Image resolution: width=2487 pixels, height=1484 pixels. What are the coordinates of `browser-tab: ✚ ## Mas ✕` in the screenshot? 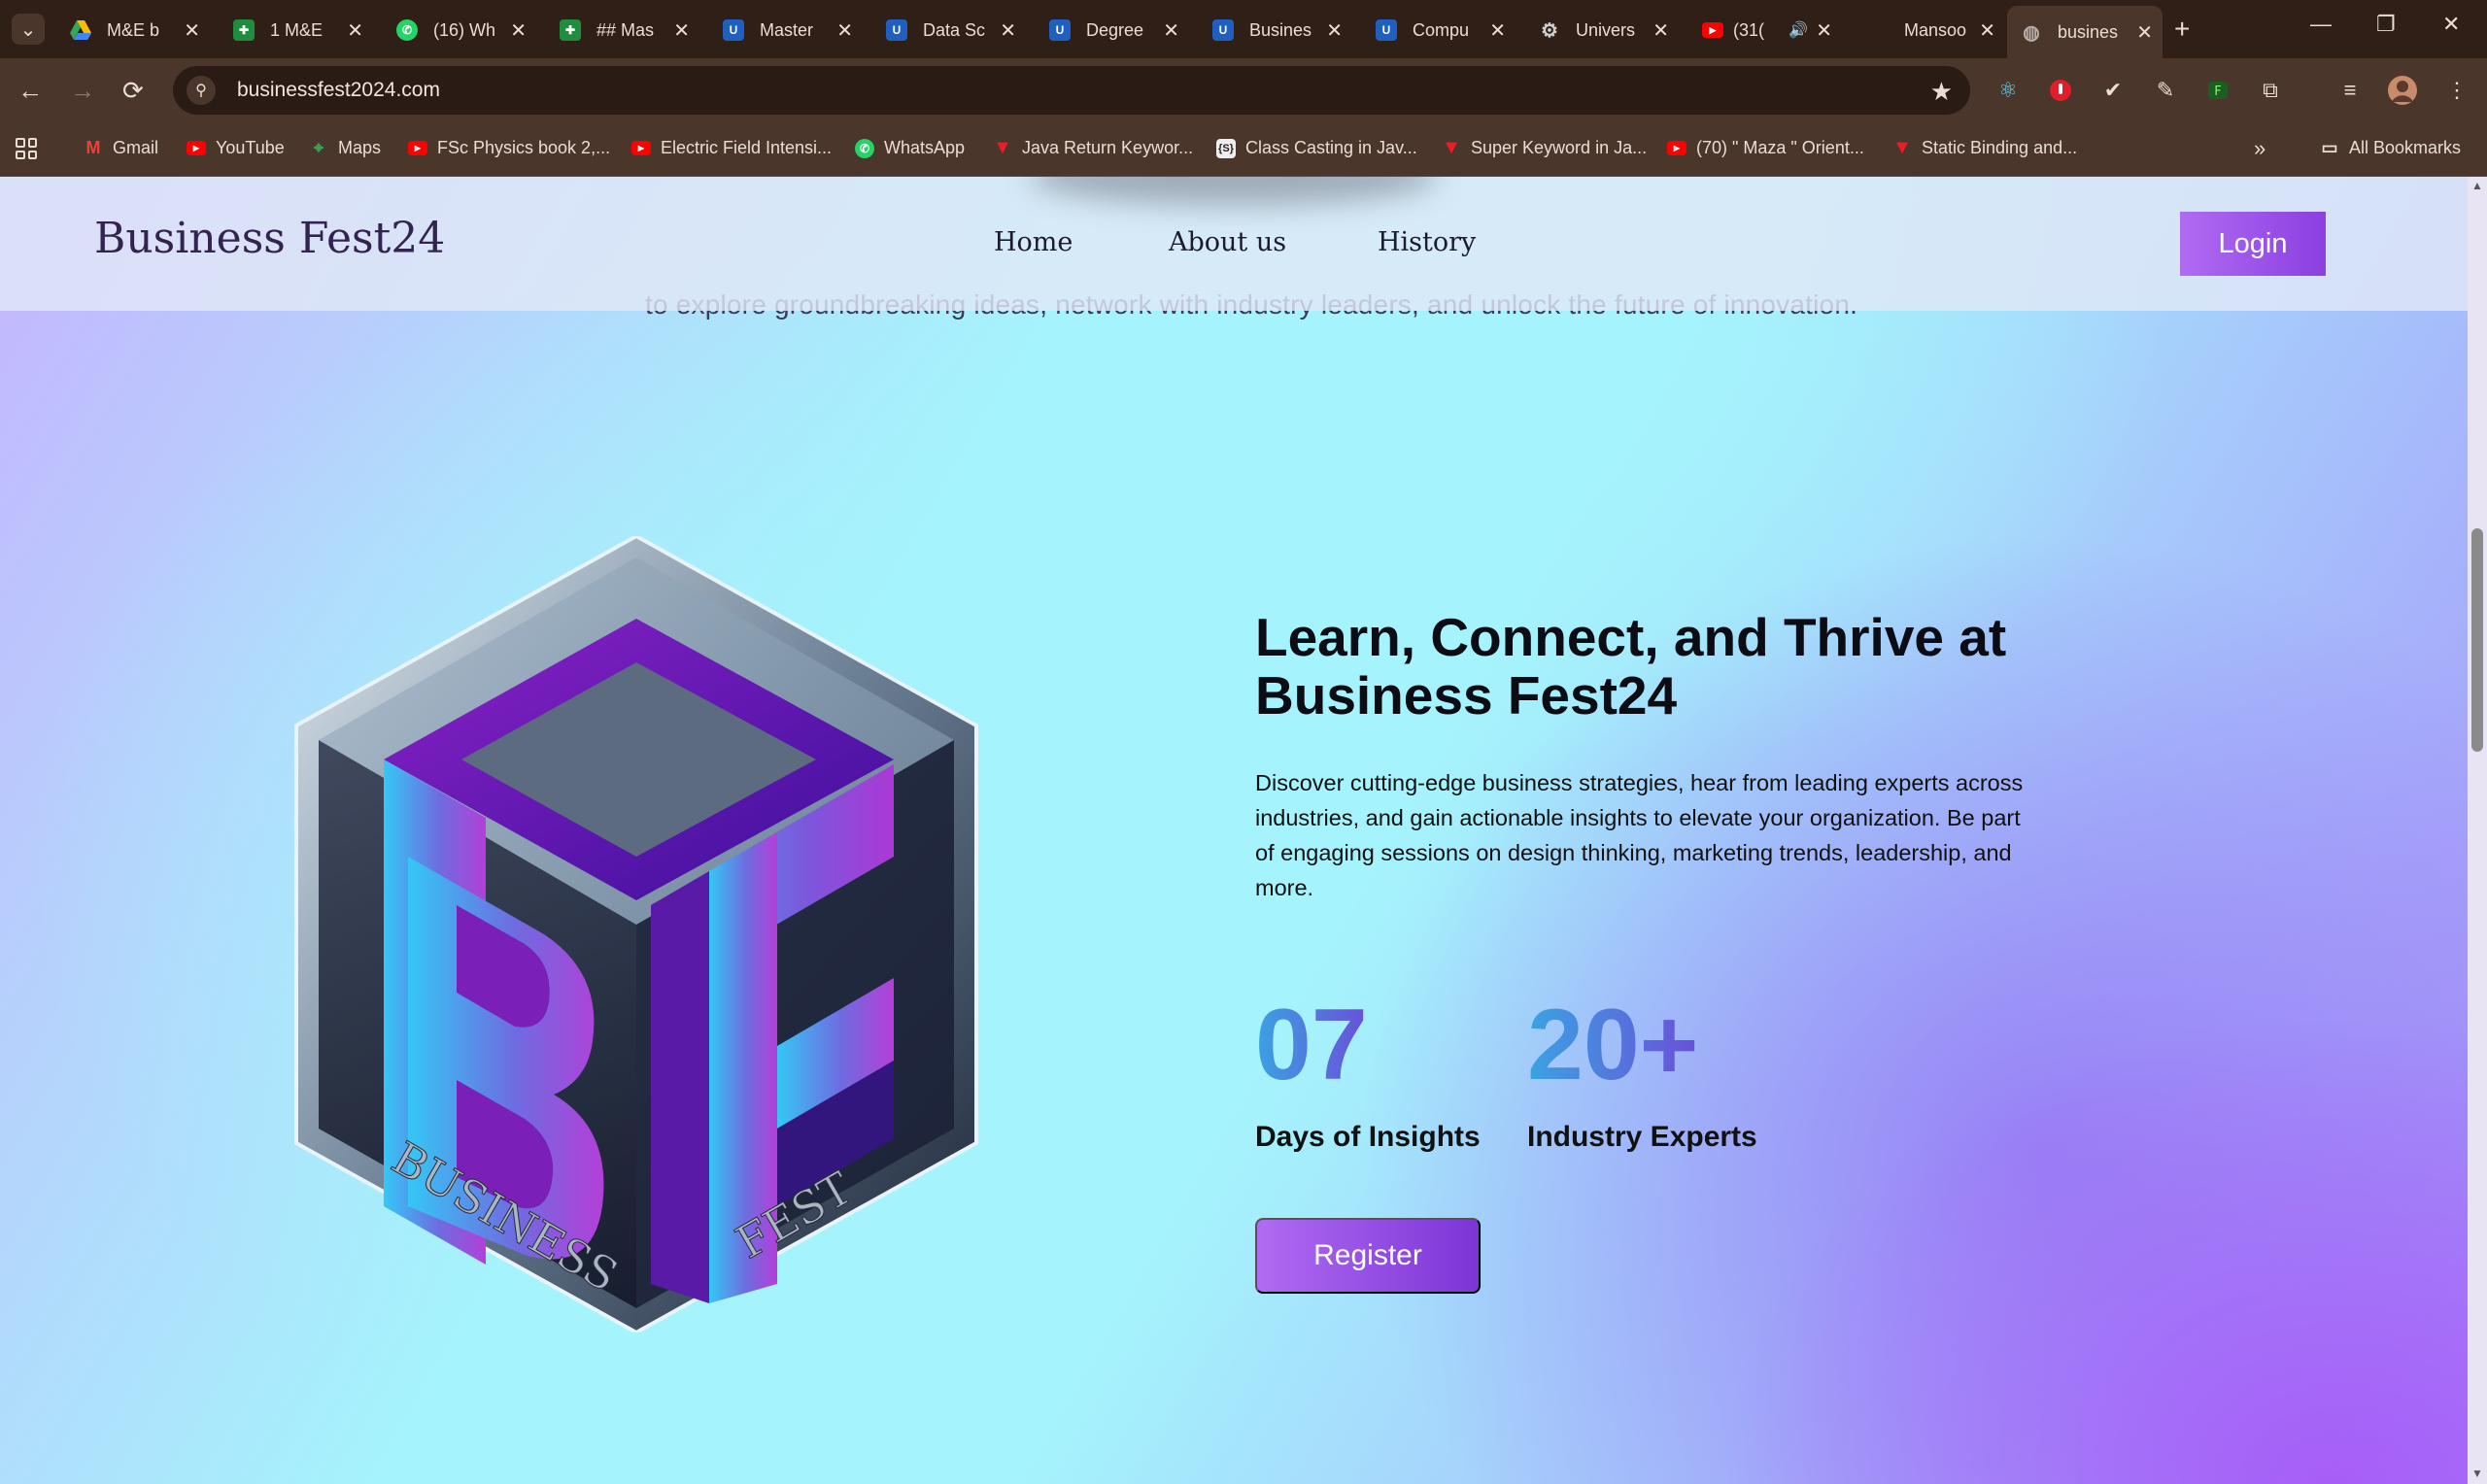 It's located at (622, 30).